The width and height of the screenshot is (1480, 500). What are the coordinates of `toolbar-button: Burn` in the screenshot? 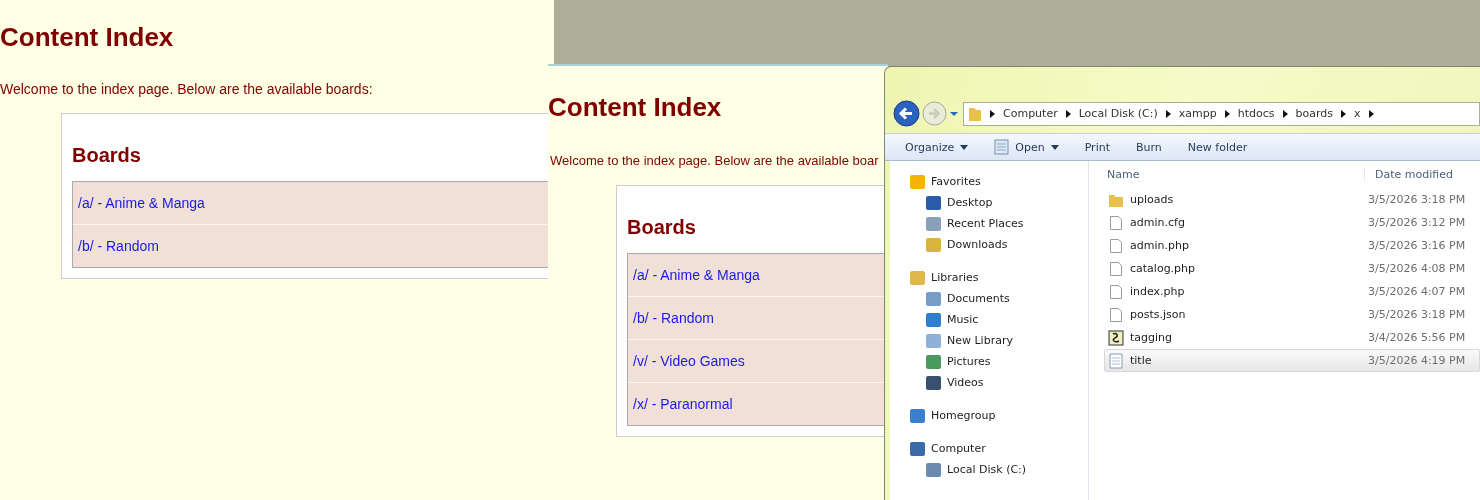 It's located at (1149, 147).